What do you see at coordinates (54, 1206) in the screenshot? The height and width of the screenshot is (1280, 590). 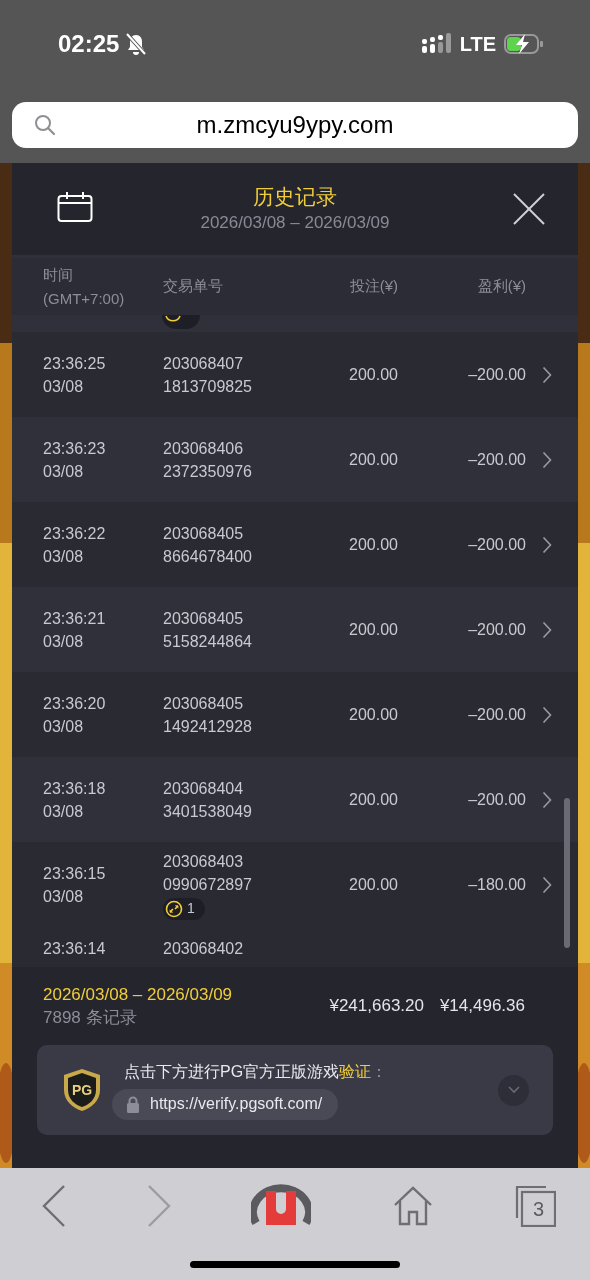 I see `back-icon` at bounding box center [54, 1206].